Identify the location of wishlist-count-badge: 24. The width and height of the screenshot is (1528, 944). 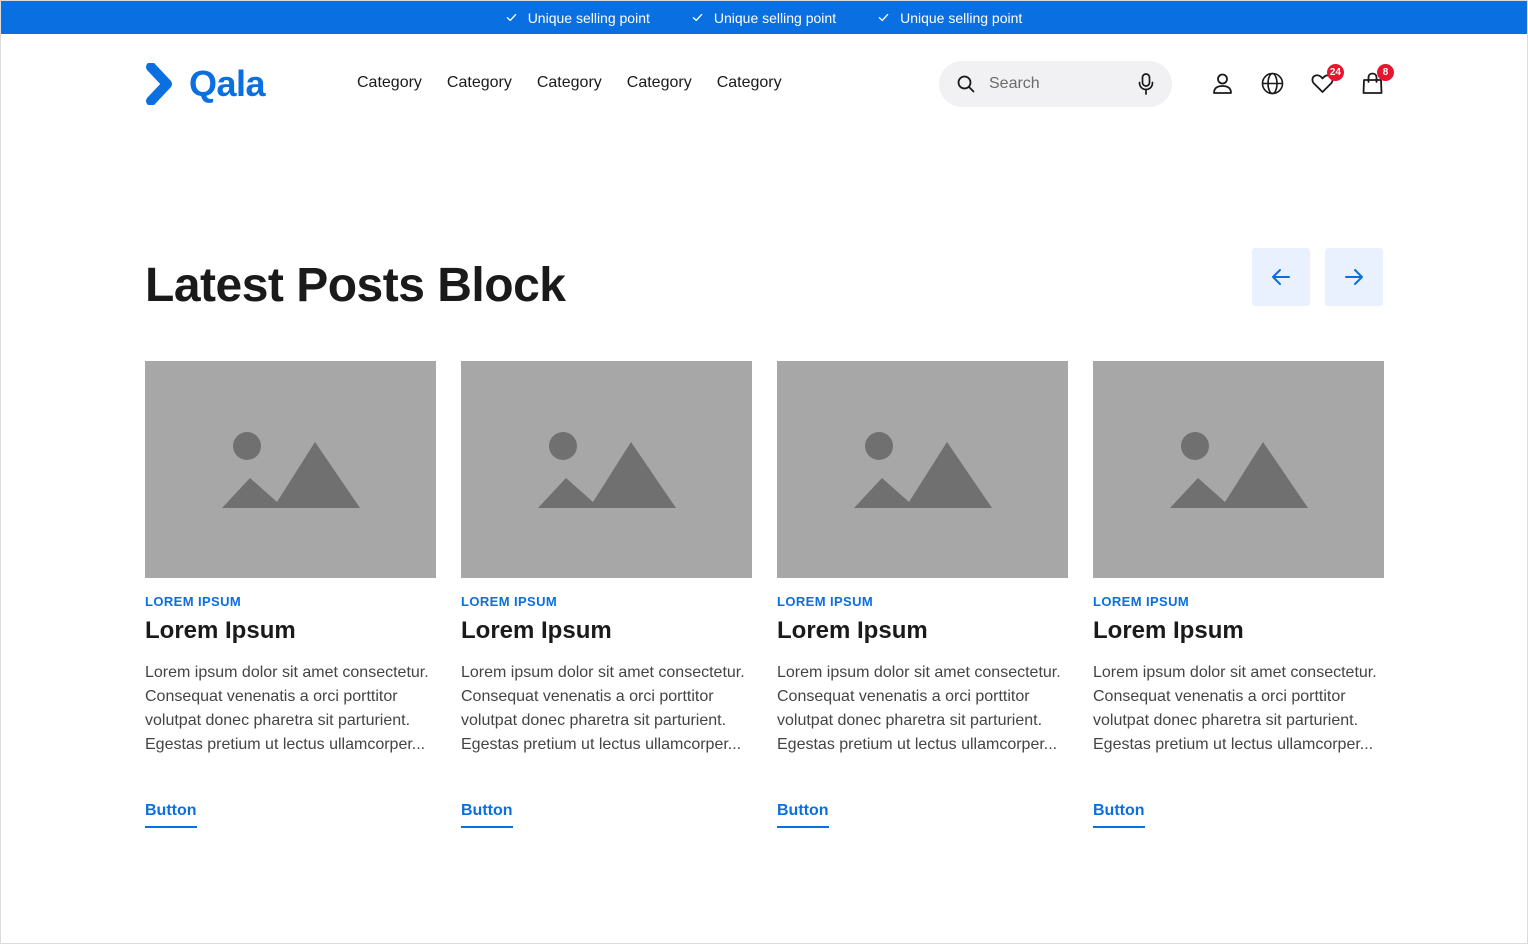
(1335, 72).